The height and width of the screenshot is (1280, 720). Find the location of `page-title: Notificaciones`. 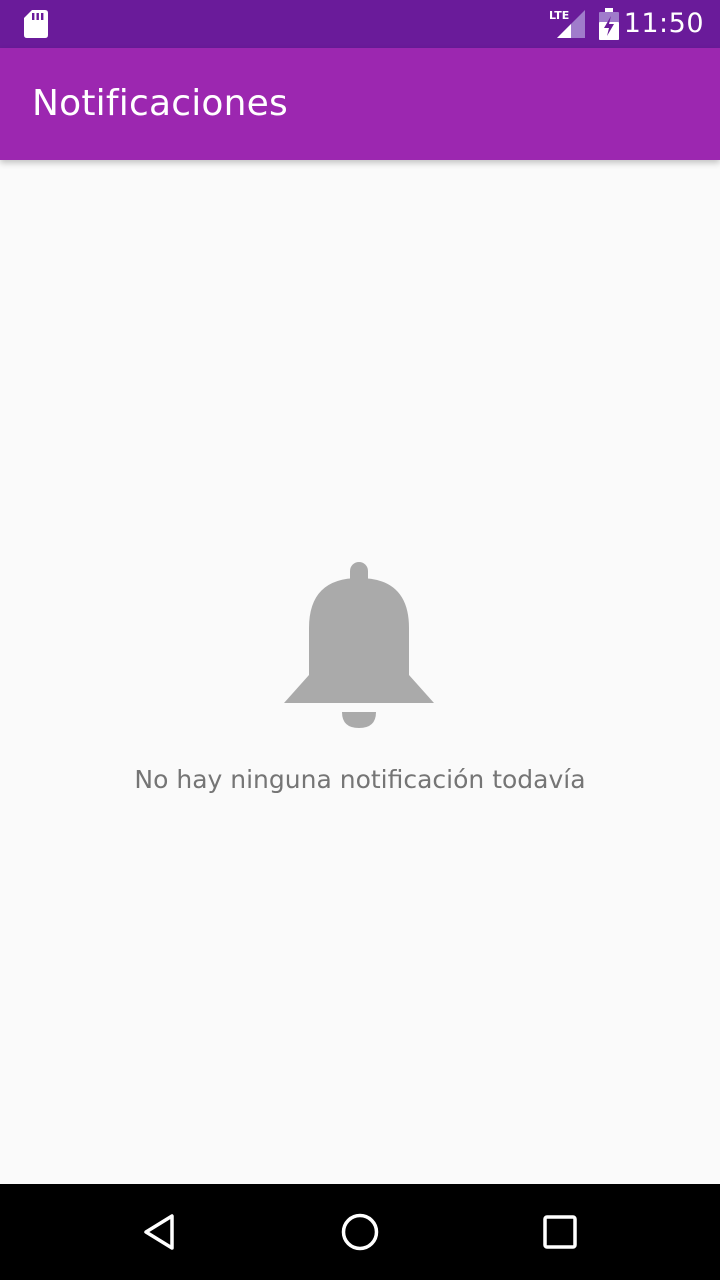

page-title: Notificaciones is located at coordinates (160, 103).